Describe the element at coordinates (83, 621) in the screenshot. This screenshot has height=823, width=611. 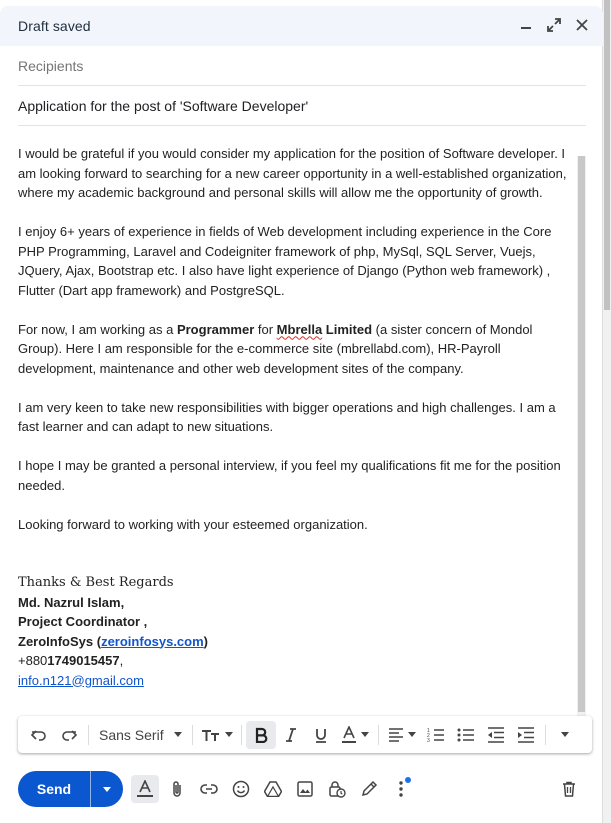
I see `signature-title: Project Coordinator ,` at that location.